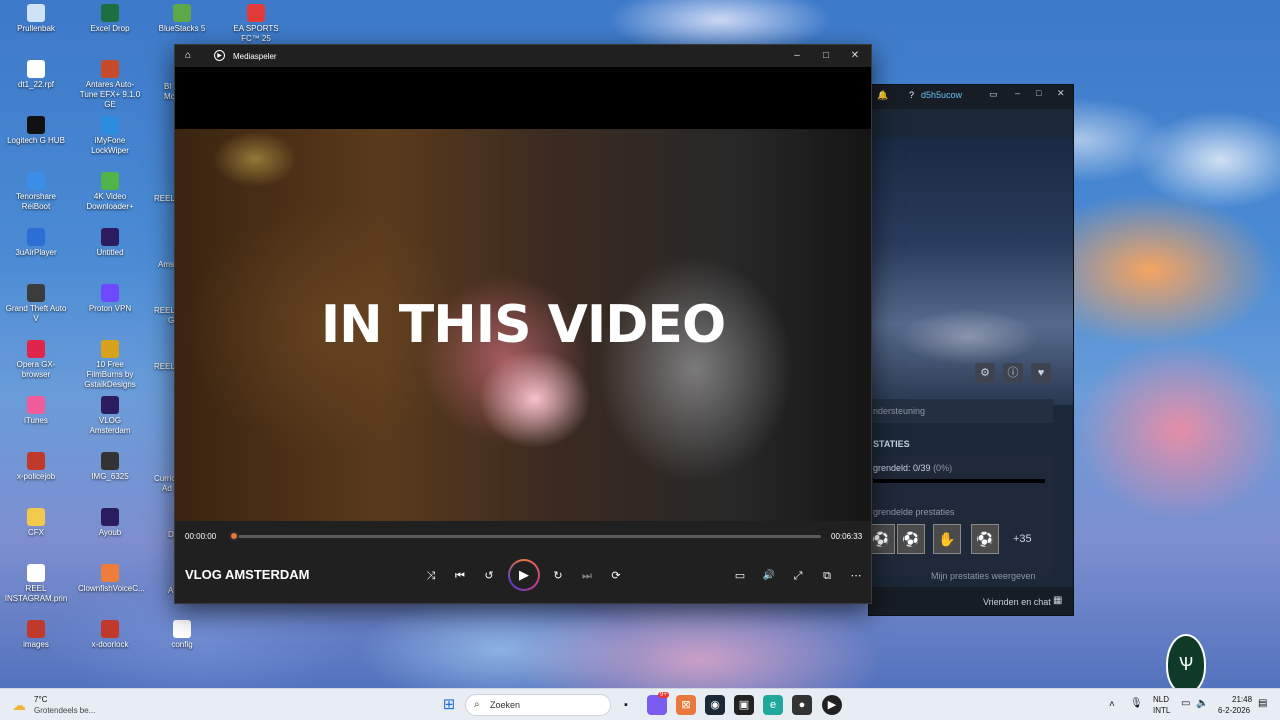 The height and width of the screenshot is (720, 1280). I want to click on calendar-app-icon: ▣, so click(744, 705).